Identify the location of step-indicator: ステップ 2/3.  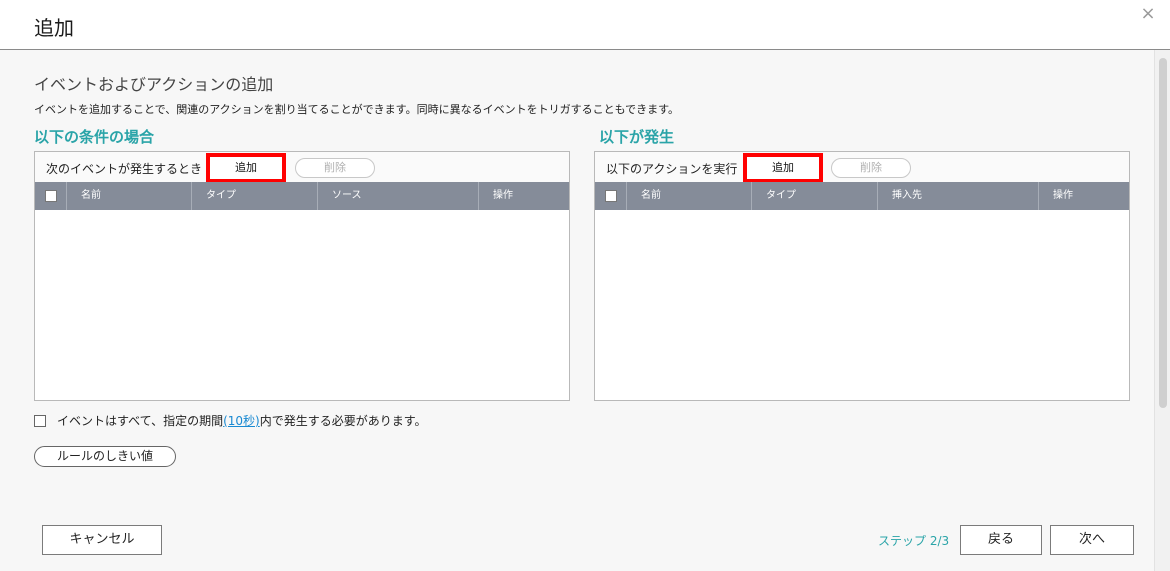
(914, 541).